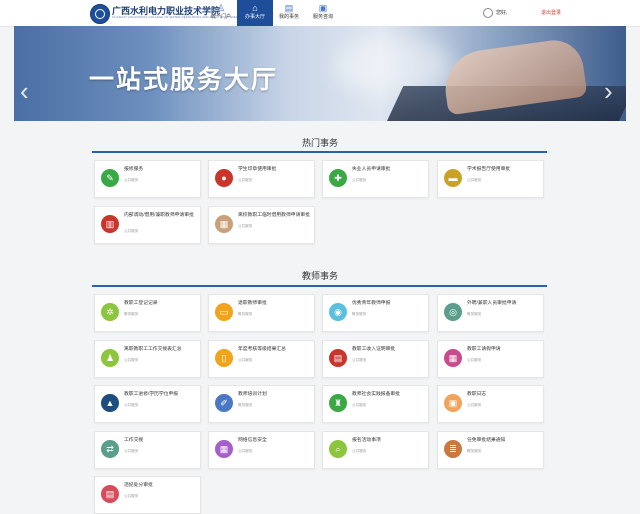 The image size is (640, 514). Describe the element at coordinates (319, 286) in the screenshot. I see `teacher-section-divider` at that location.